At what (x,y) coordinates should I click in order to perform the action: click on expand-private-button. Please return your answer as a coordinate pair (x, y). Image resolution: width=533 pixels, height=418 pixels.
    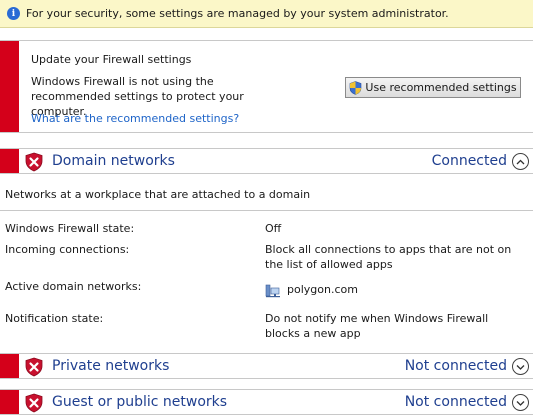
    Looking at the image, I should click on (520, 366).